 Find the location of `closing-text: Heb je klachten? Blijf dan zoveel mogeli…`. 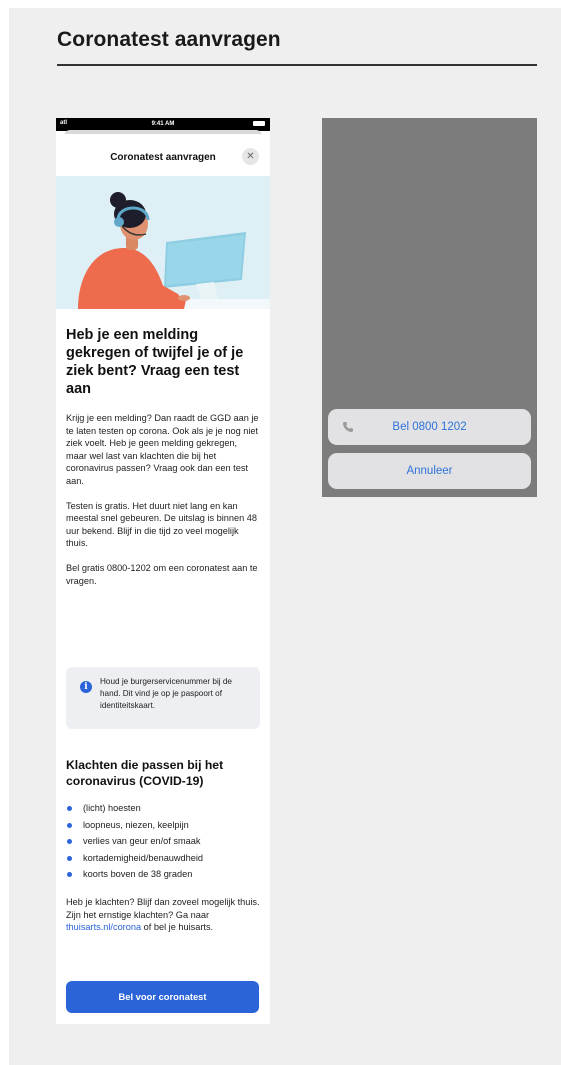

closing-text: Heb je klachten? Blijf dan zoveel mogeli… is located at coordinates (163, 908).